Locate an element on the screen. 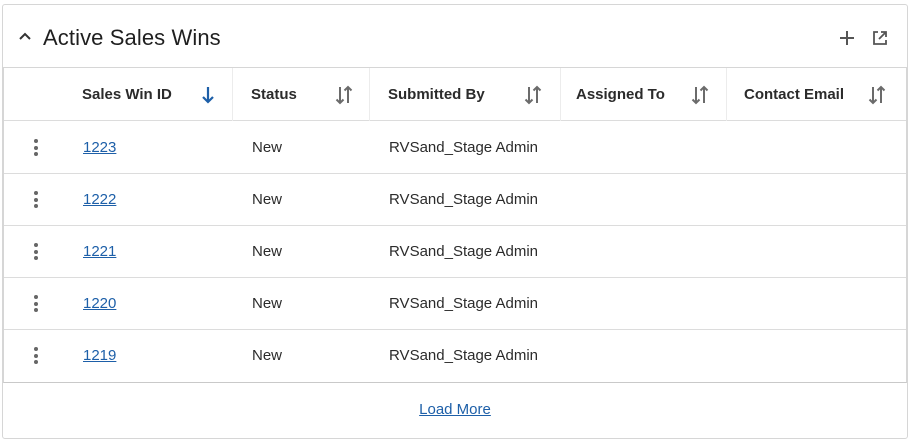 This screenshot has width=911, height=442. chevron-up-icon is located at coordinates (25, 37).